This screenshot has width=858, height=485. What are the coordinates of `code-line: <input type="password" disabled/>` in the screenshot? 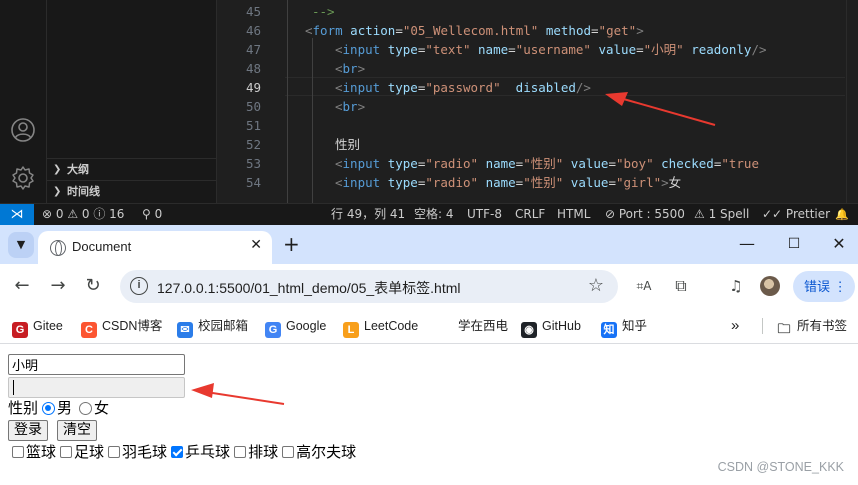 It's located at (463, 87).